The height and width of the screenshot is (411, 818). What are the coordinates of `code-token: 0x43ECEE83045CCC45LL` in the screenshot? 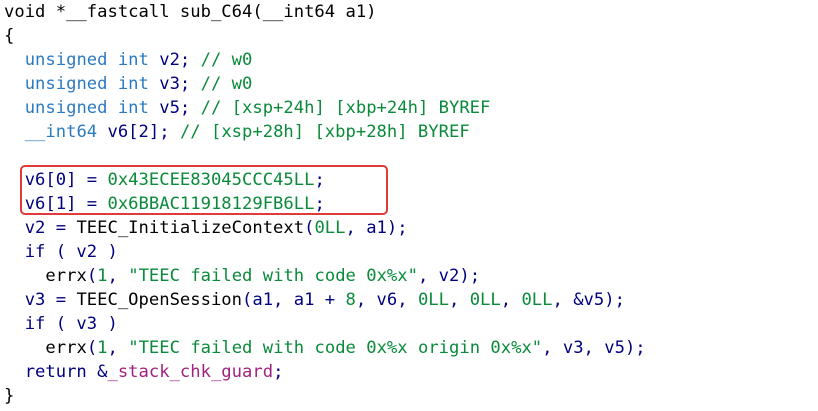 It's located at (210, 180).